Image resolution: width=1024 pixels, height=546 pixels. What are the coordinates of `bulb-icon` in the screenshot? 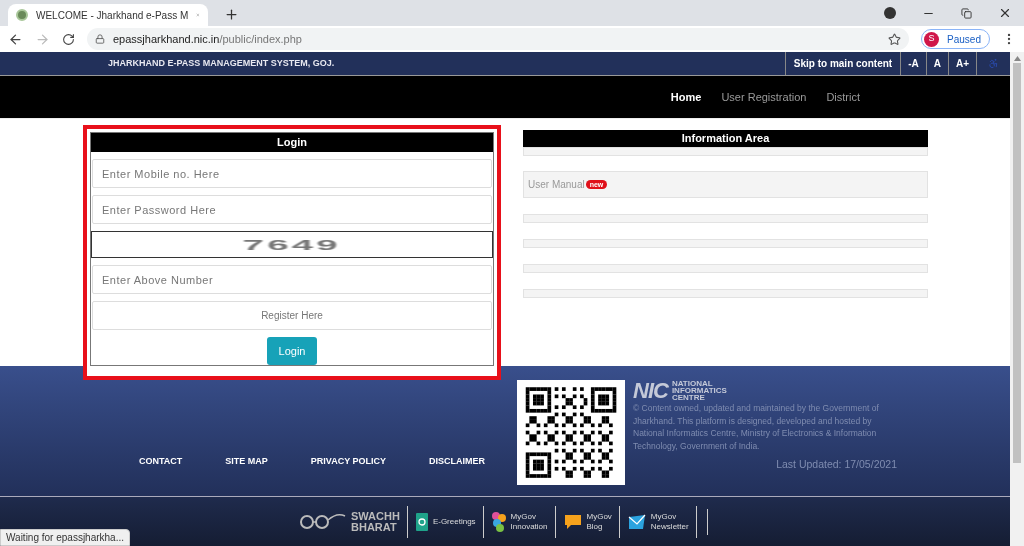 It's located at (498, 521).